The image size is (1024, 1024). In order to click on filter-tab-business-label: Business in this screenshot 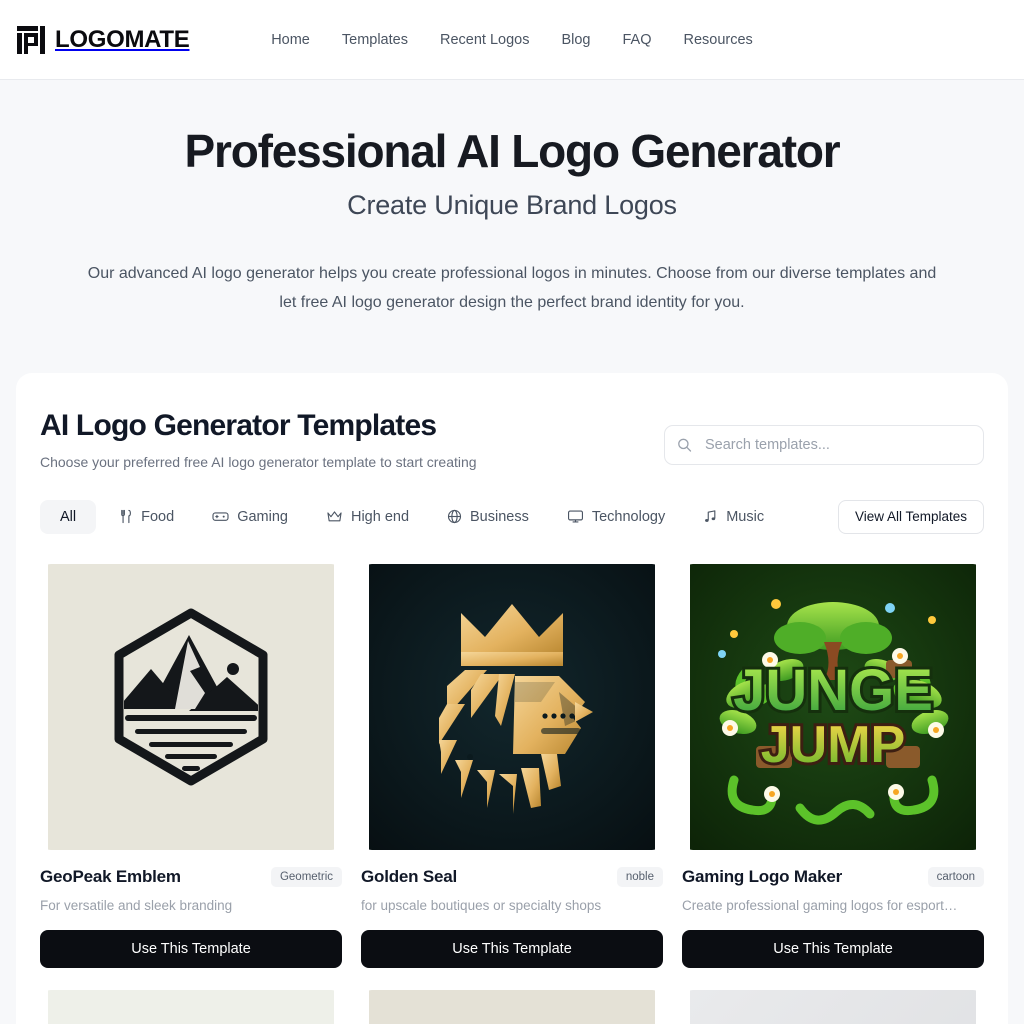, I will do `click(499, 516)`.